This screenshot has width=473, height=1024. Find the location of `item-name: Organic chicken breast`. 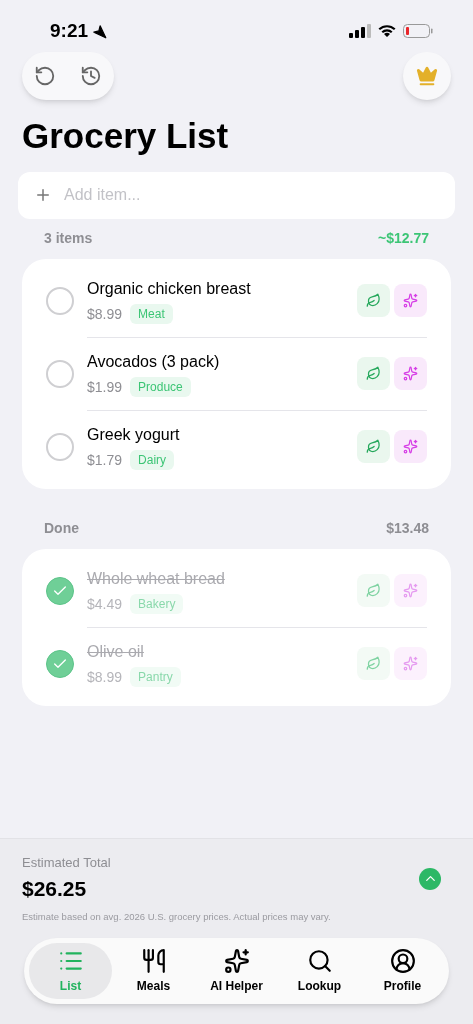

item-name: Organic chicken breast is located at coordinates (169, 288).